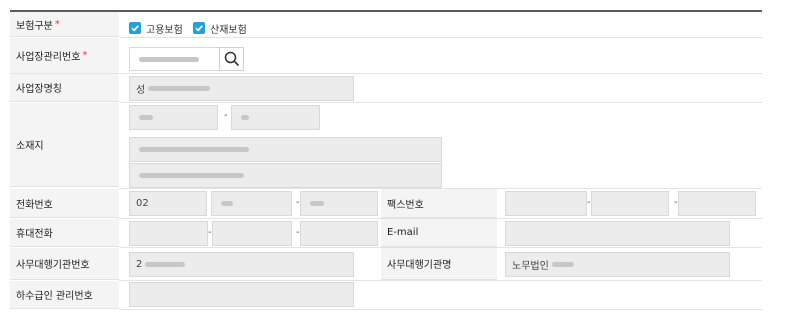 The height and width of the screenshot is (325, 800). I want to click on address-line1, so click(285, 149).